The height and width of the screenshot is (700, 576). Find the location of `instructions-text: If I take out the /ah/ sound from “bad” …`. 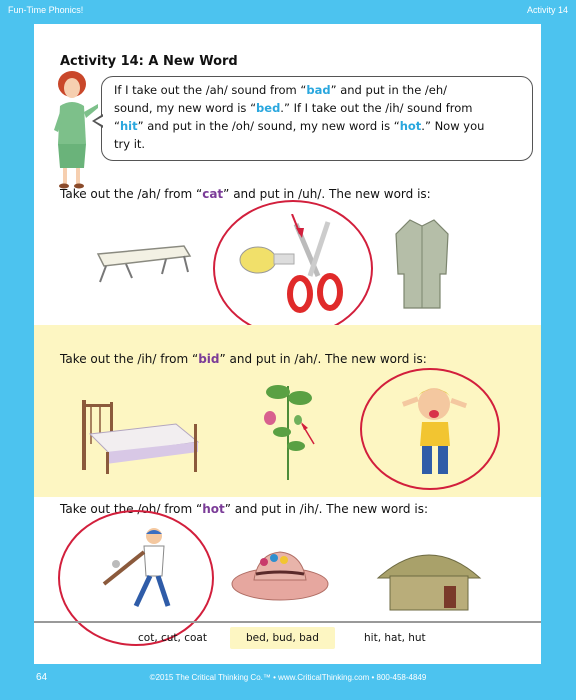

instructions-text: If I take out the /ah/ sound from “bad” … is located at coordinates (299, 117).